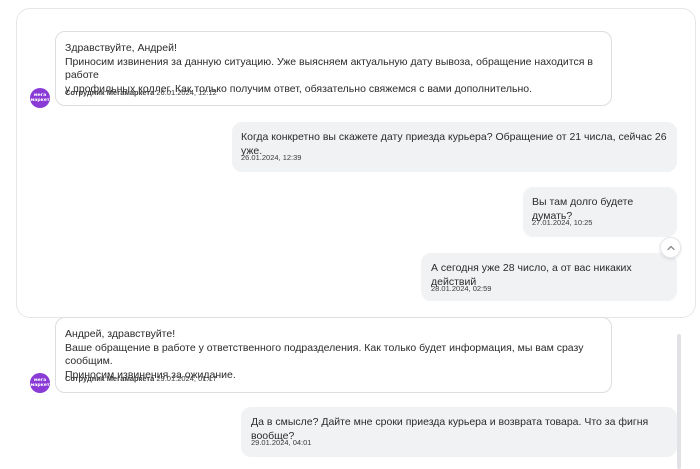 The height and width of the screenshot is (469, 700). I want to click on message-time: 26.01.2024, 12:39, so click(271, 157).